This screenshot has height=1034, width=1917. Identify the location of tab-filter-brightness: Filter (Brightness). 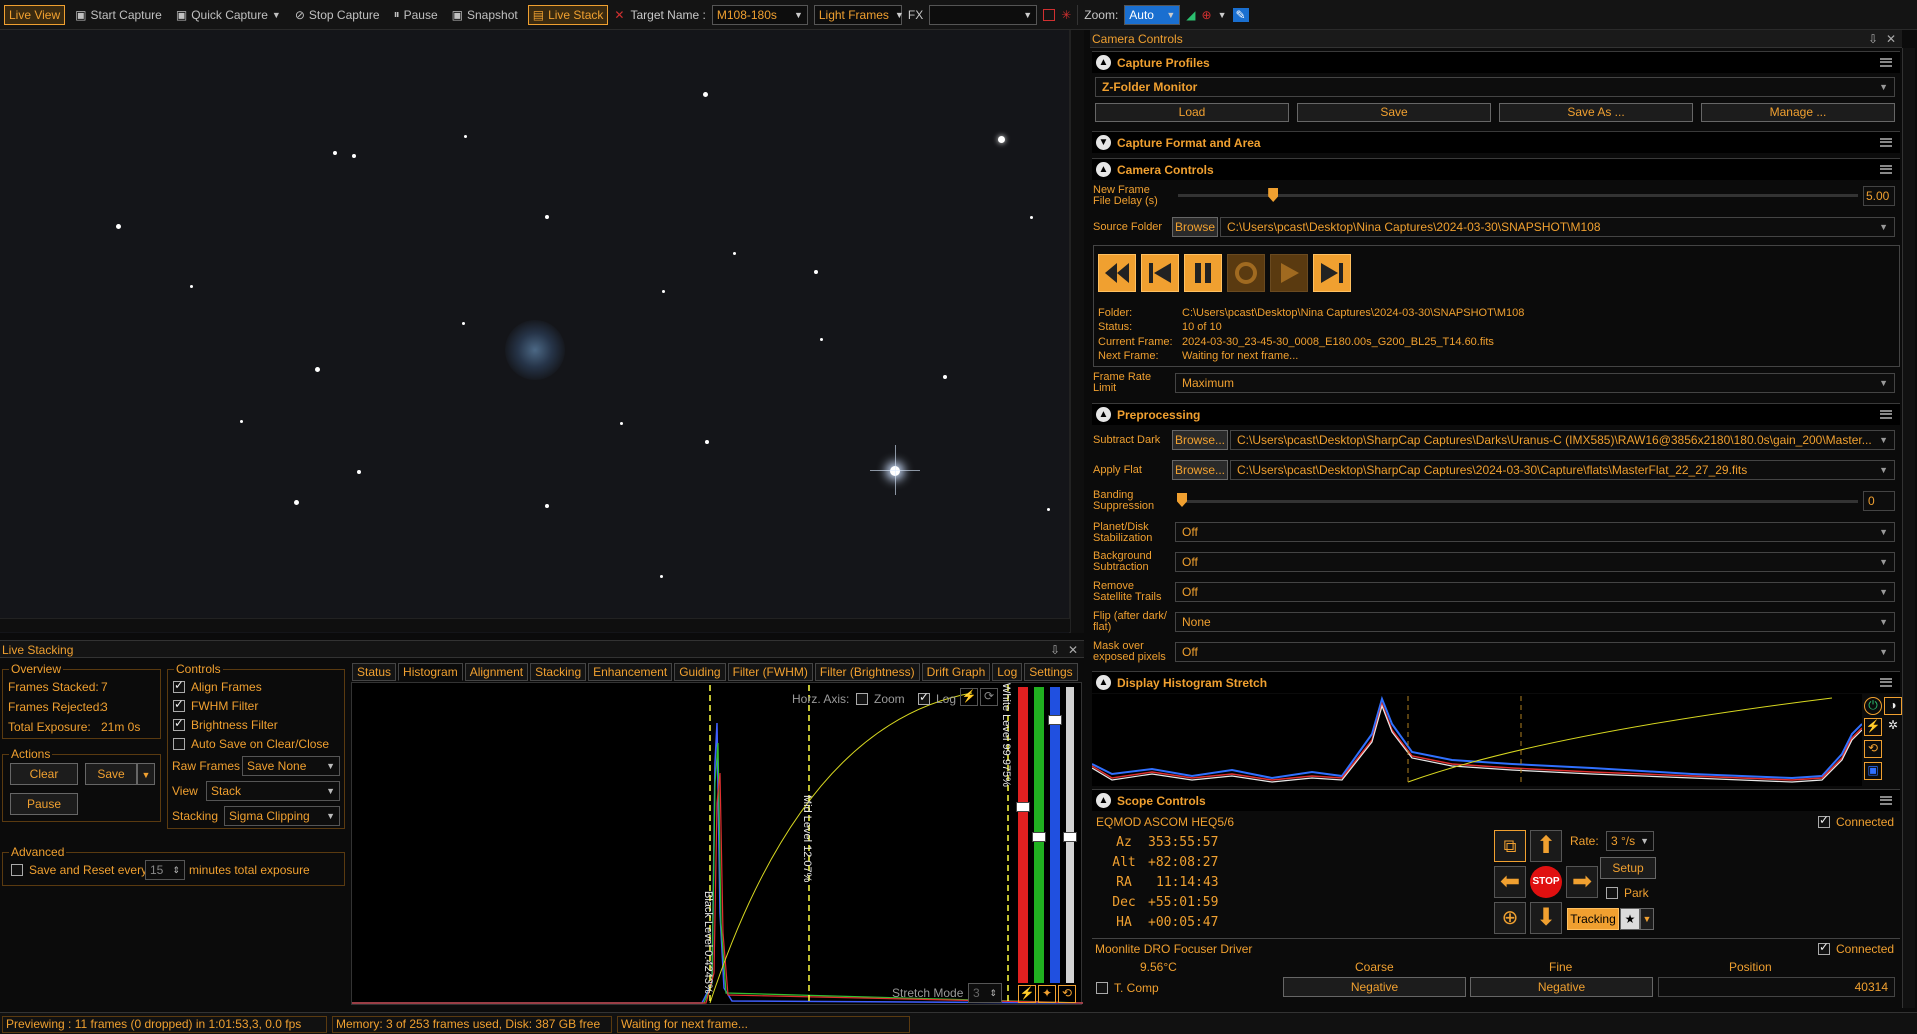
(867, 672).